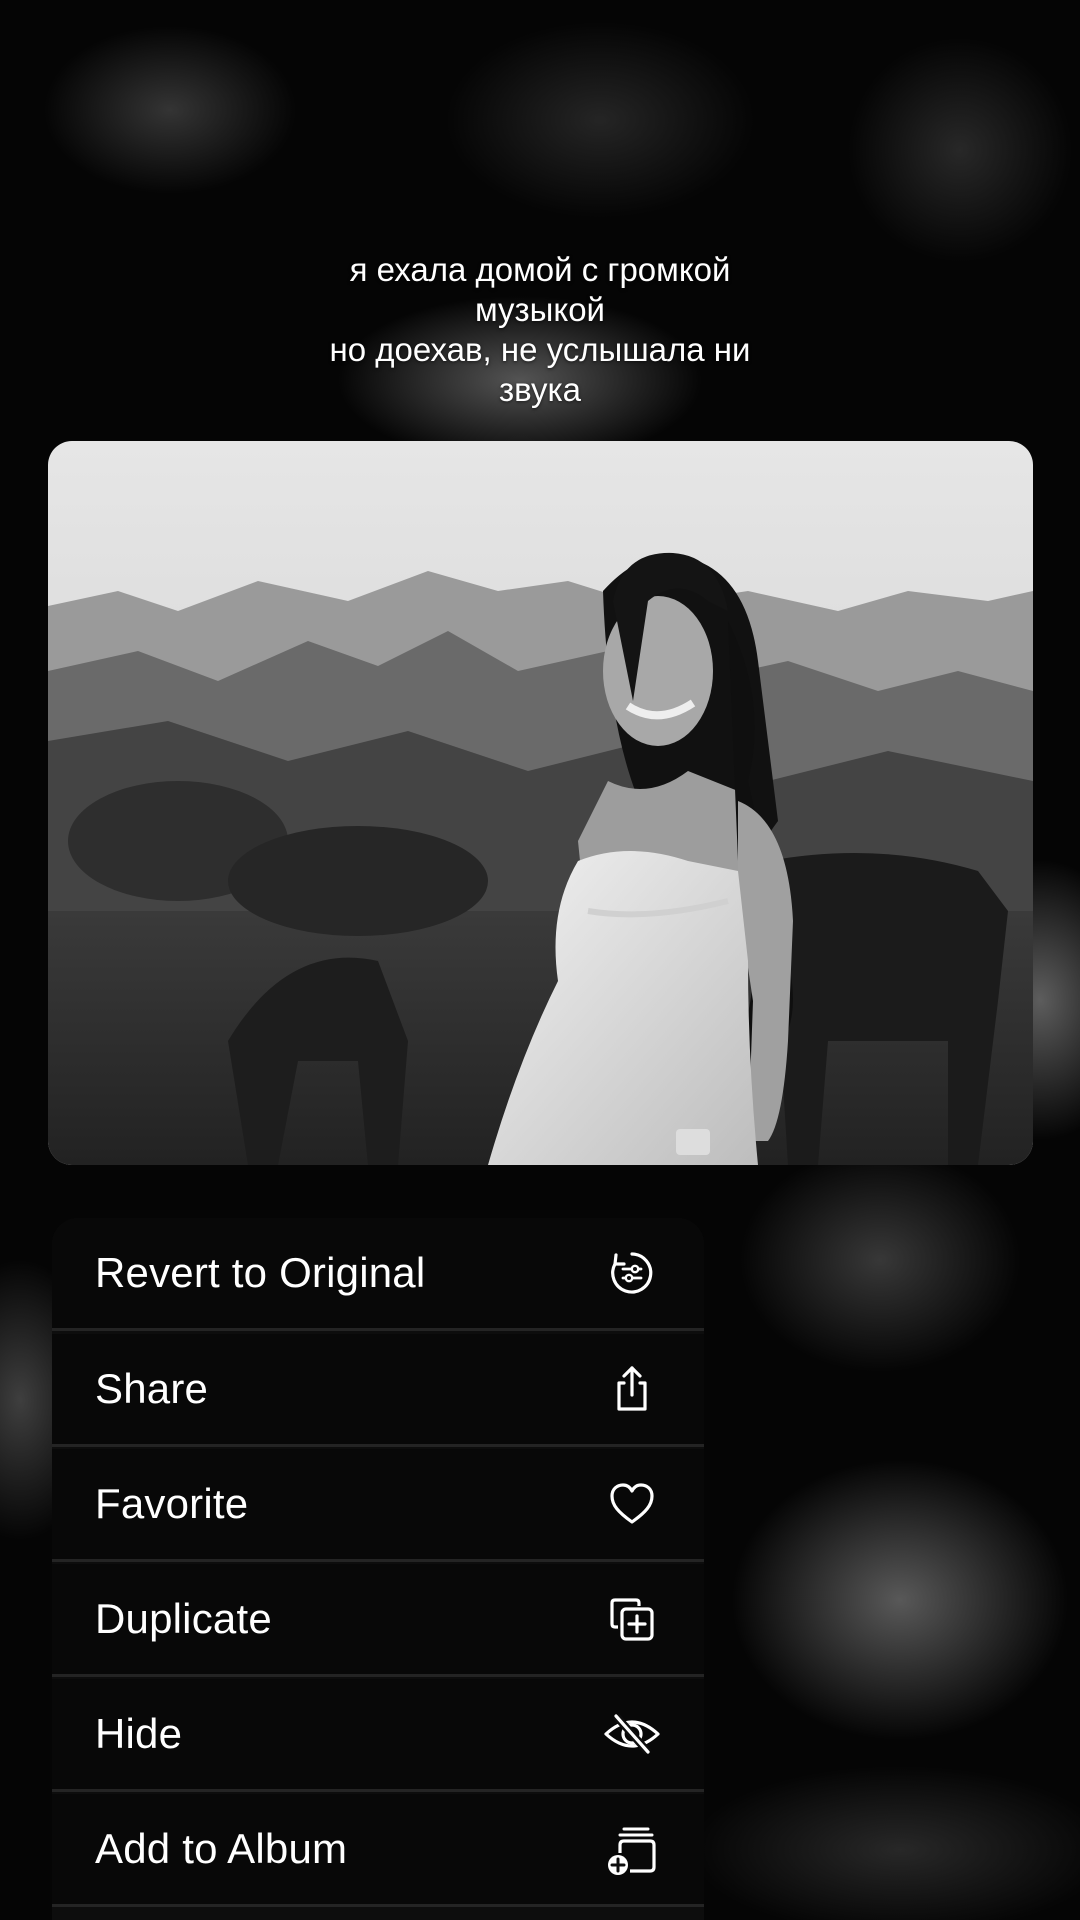 Image resolution: width=1080 pixels, height=1920 pixels. I want to click on menu-item-label: Share, so click(152, 1388).